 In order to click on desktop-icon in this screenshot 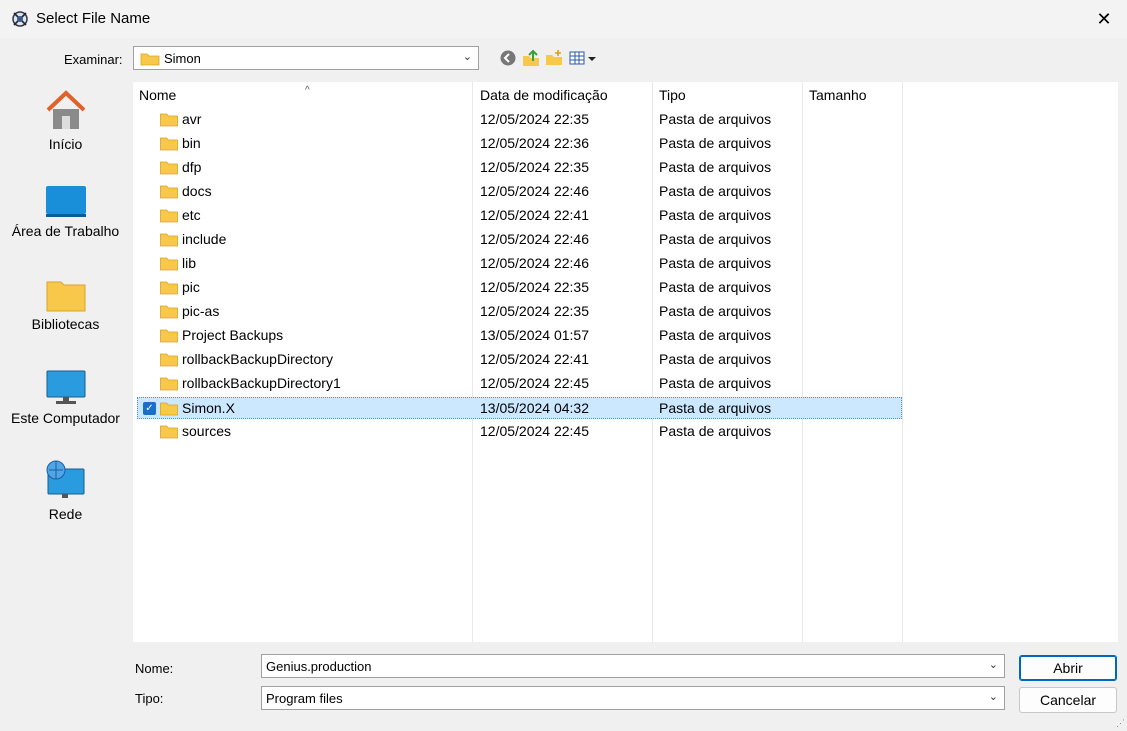, I will do `click(65, 201)`.